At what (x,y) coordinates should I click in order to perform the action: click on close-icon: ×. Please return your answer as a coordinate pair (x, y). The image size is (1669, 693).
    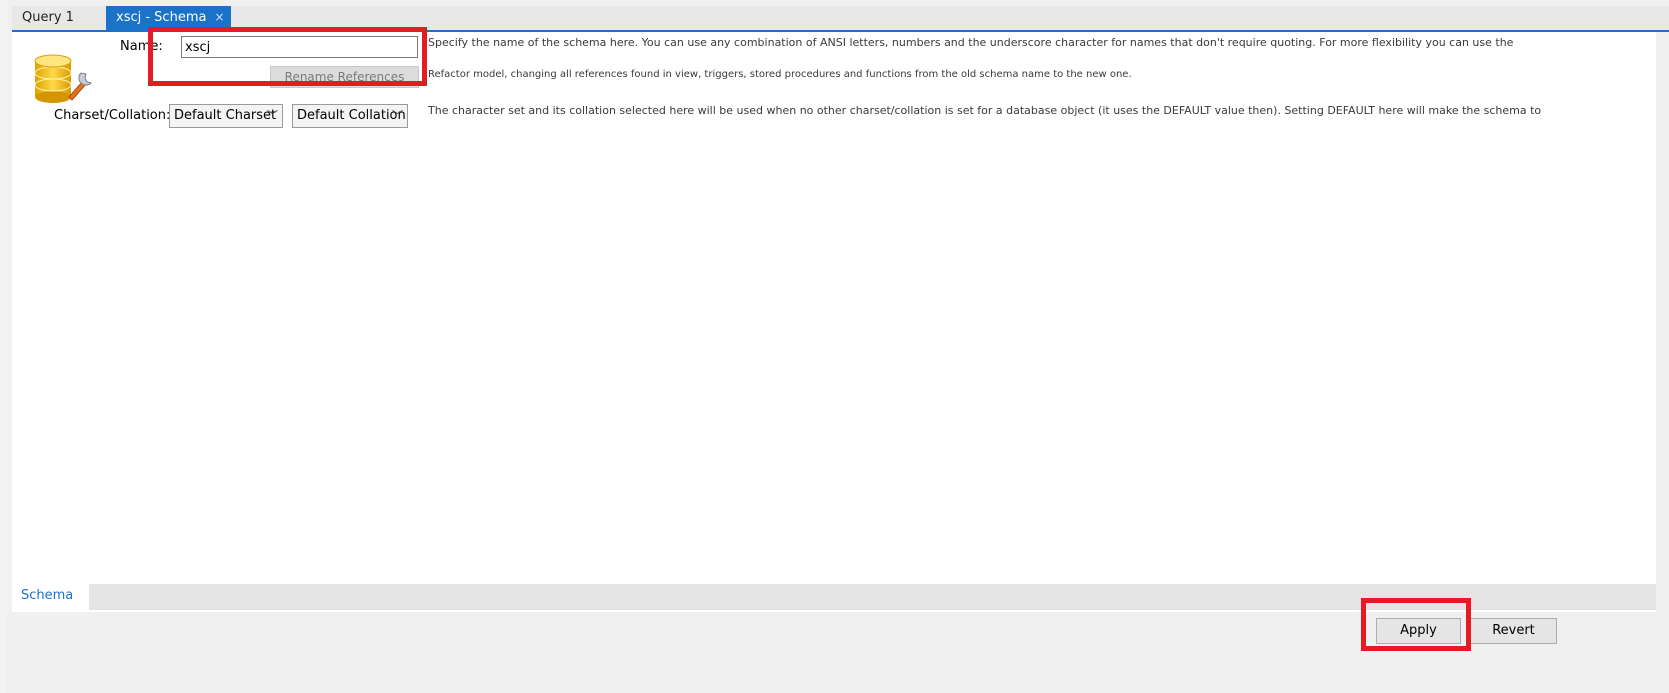
    Looking at the image, I should click on (219, 17).